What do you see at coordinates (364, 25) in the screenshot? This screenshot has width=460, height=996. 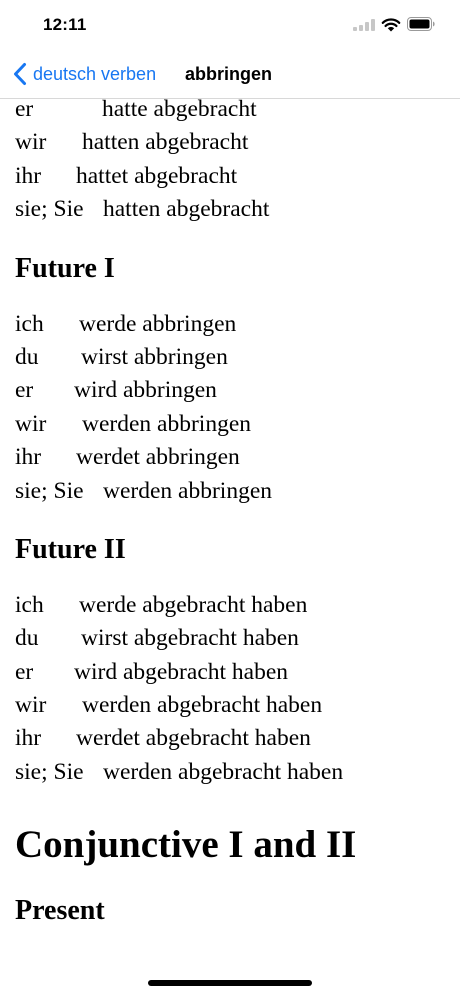 I see `cellular-signal-icon` at bounding box center [364, 25].